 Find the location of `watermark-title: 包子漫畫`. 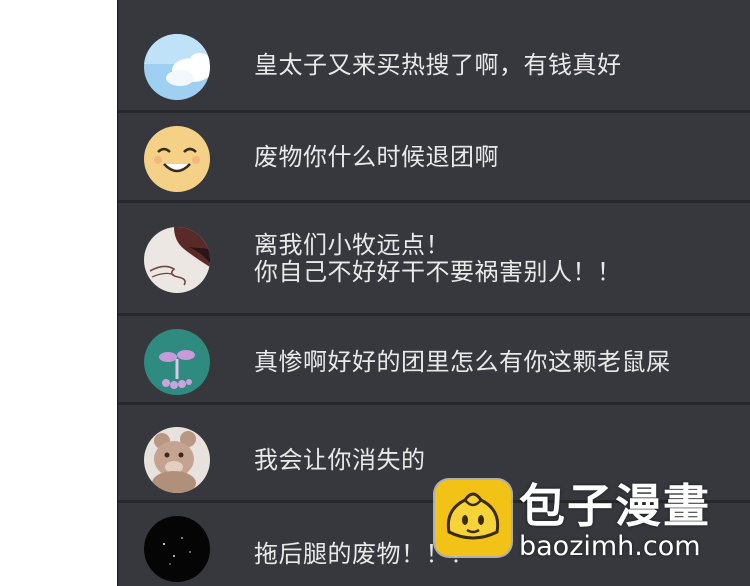

watermark-title: 包子漫畫 is located at coordinates (615, 506).